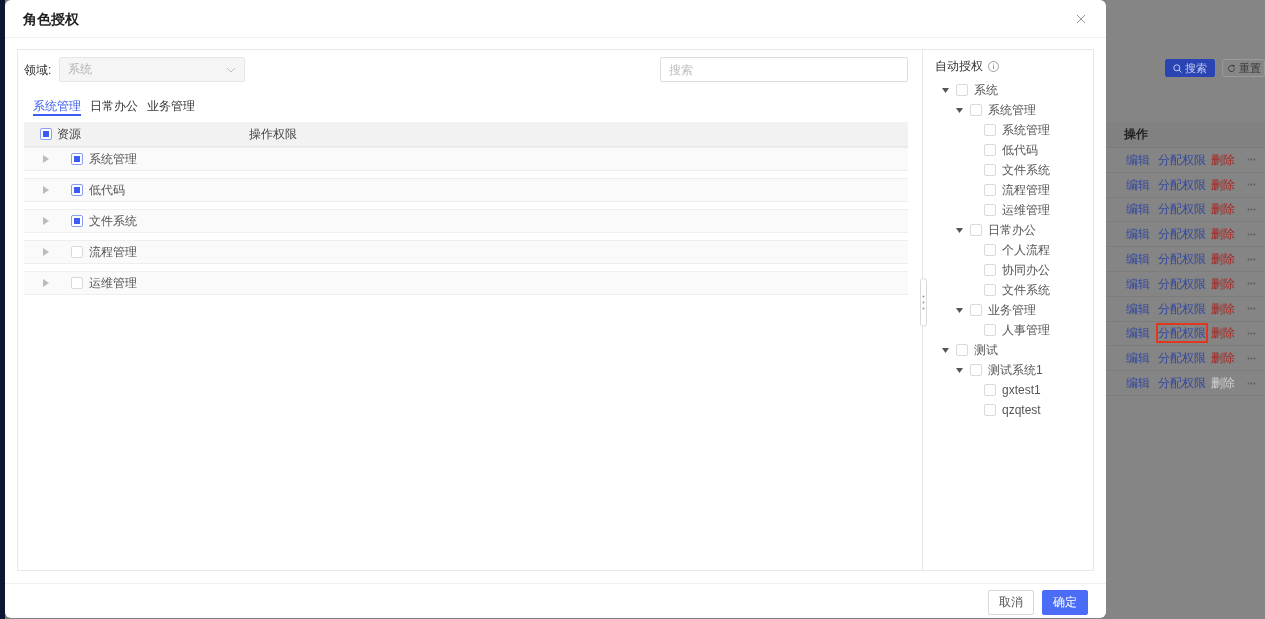  I want to click on tree-node-label: 测试系统1, so click(1015, 370).